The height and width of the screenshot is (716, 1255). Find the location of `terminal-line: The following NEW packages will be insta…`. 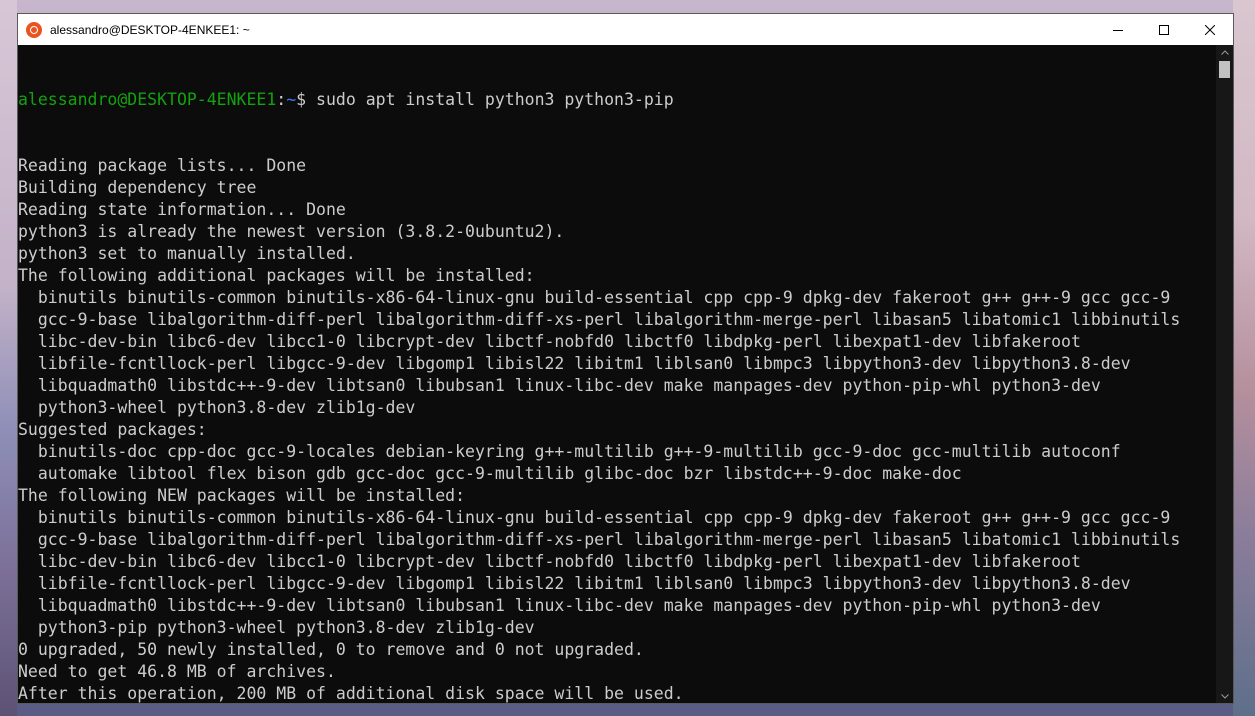

terminal-line: The following NEW packages will be insta… is located at coordinates (242, 495).